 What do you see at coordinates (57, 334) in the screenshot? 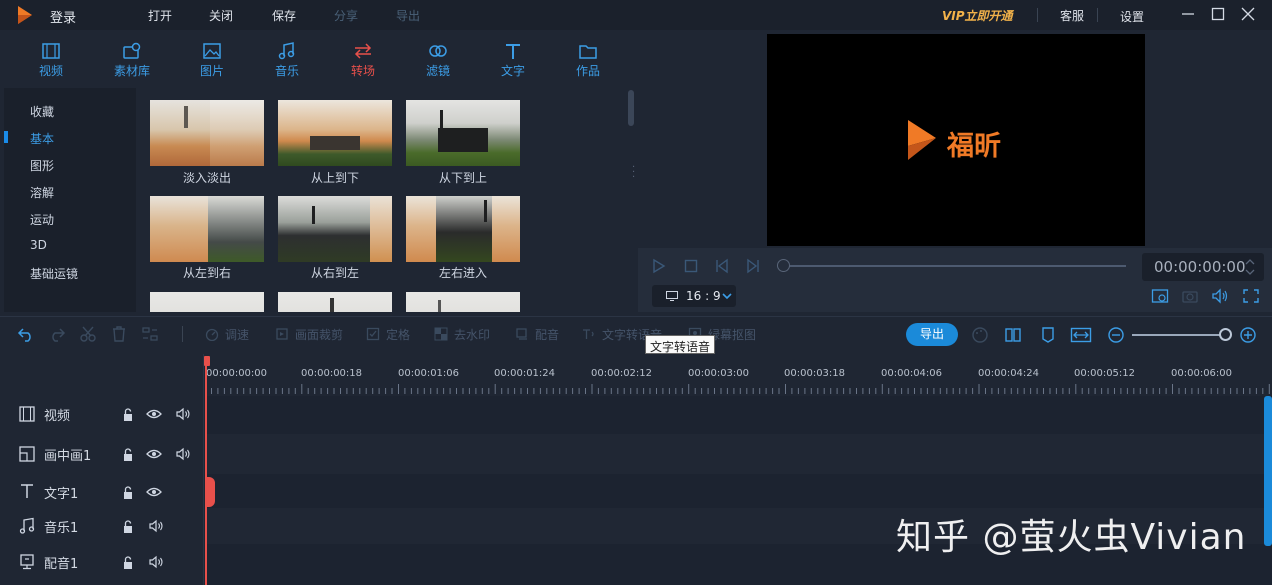
I see `redo-icon` at bounding box center [57, 334].